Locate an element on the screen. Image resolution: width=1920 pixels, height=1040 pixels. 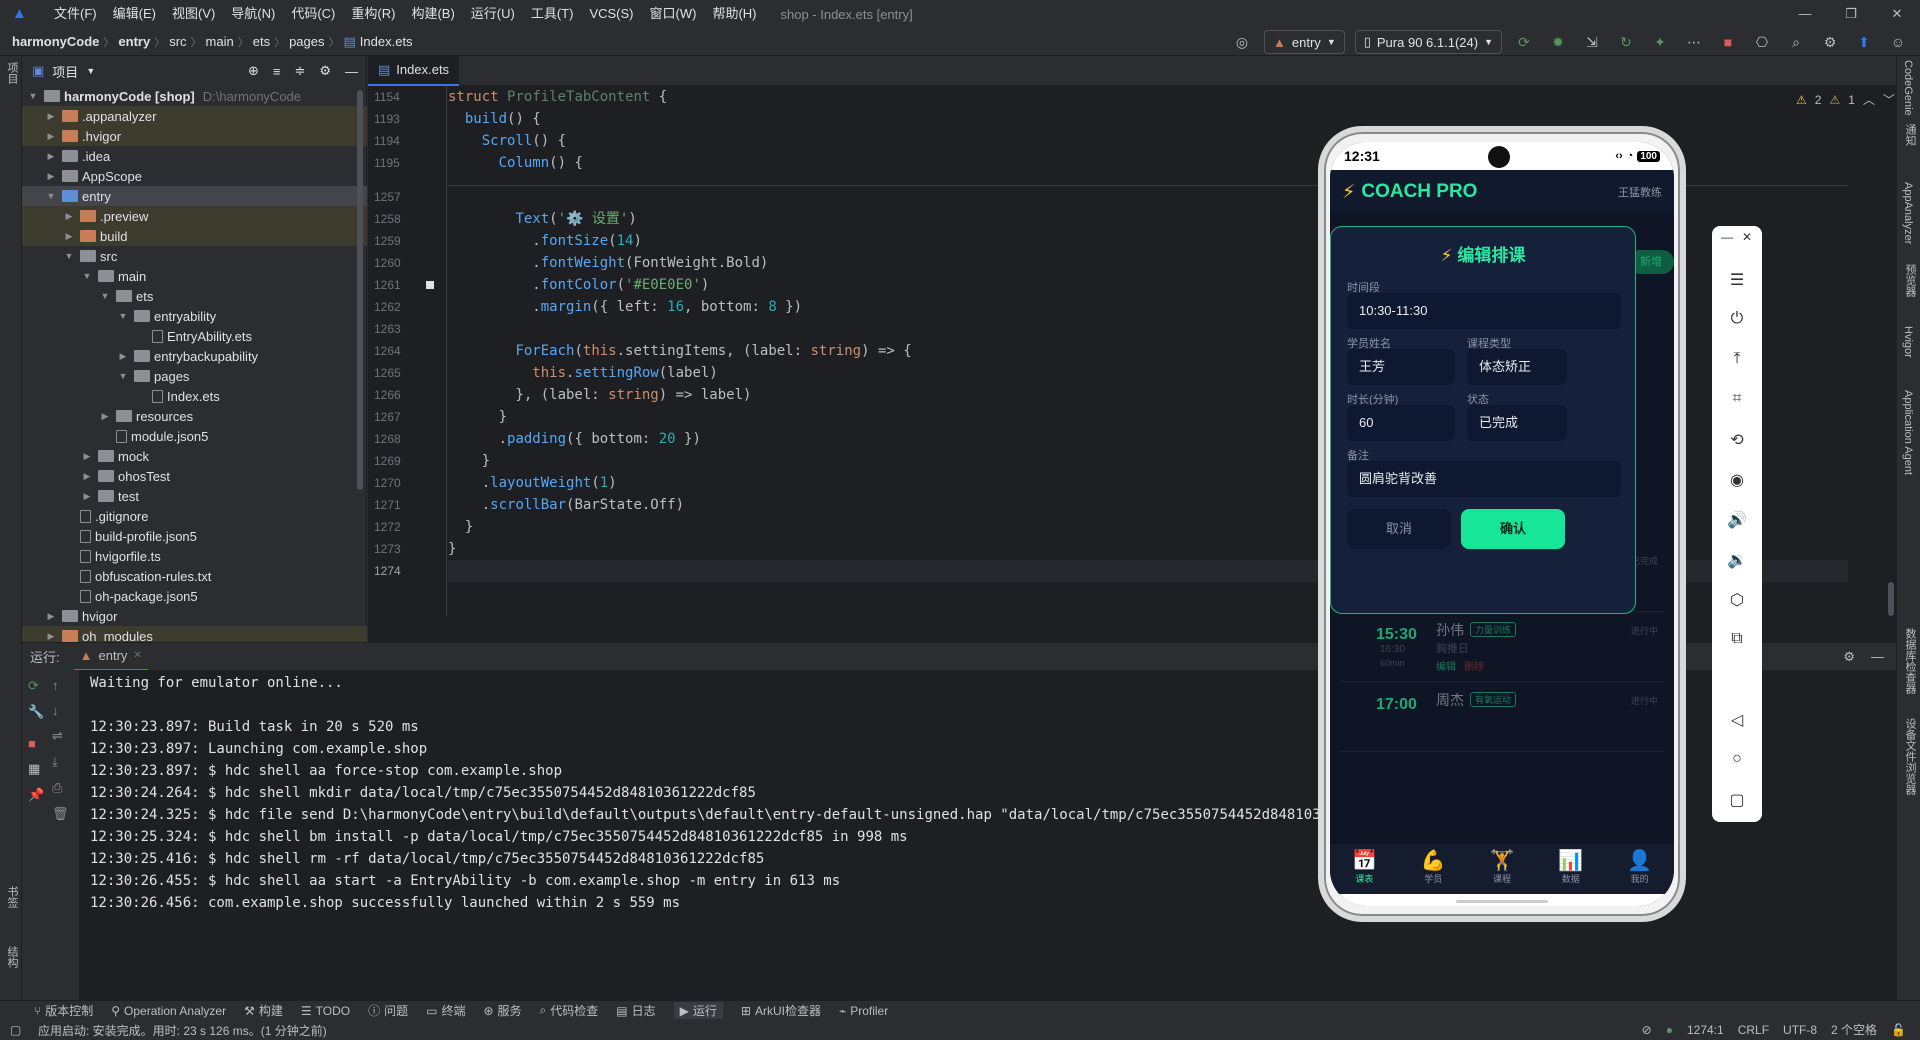
file-encoding: UTF-8 is located at coordinates (1800, 1030).